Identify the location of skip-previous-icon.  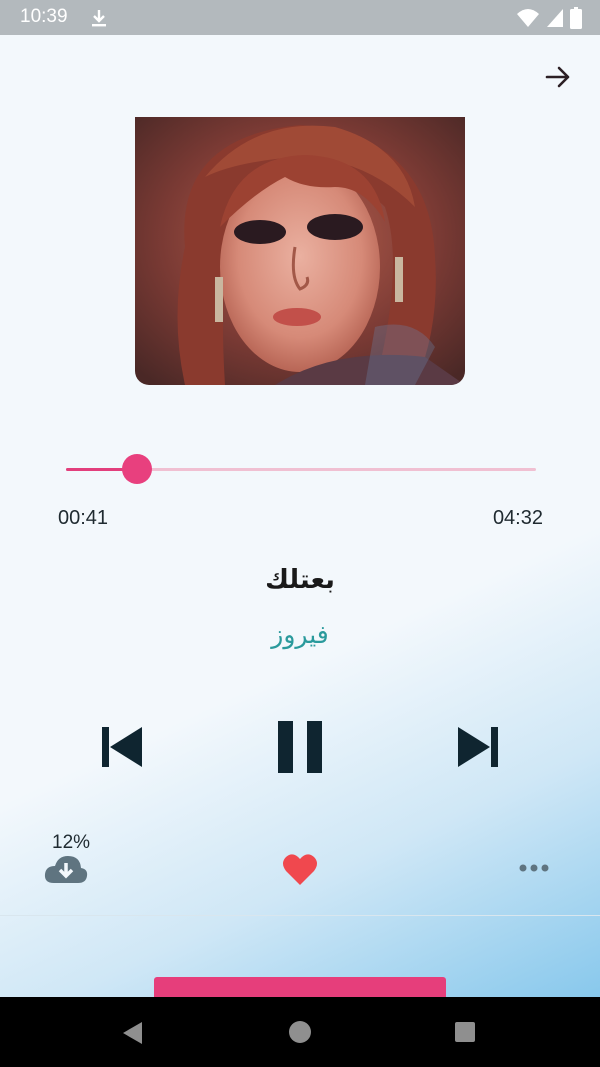
(122, 747).